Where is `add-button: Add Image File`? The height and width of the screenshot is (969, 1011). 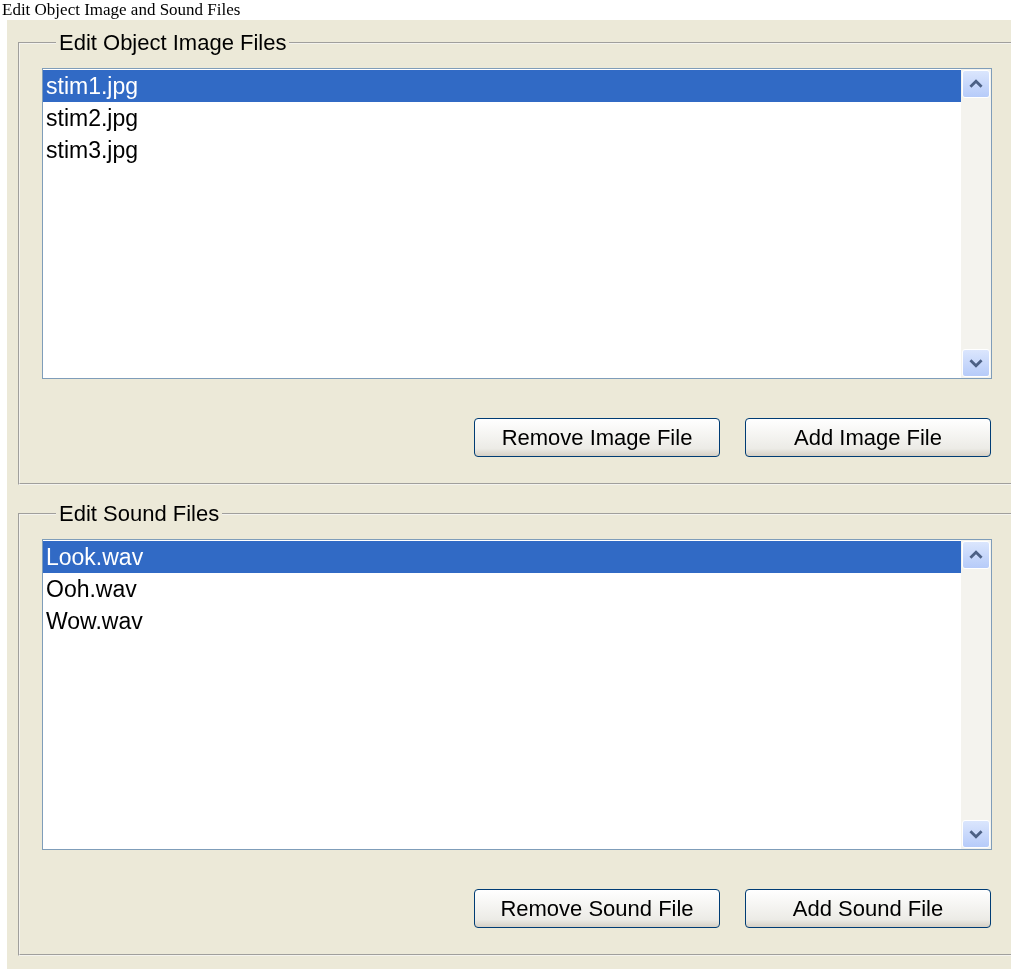
add-button: Add Image File is located at coordinates (868, 437).